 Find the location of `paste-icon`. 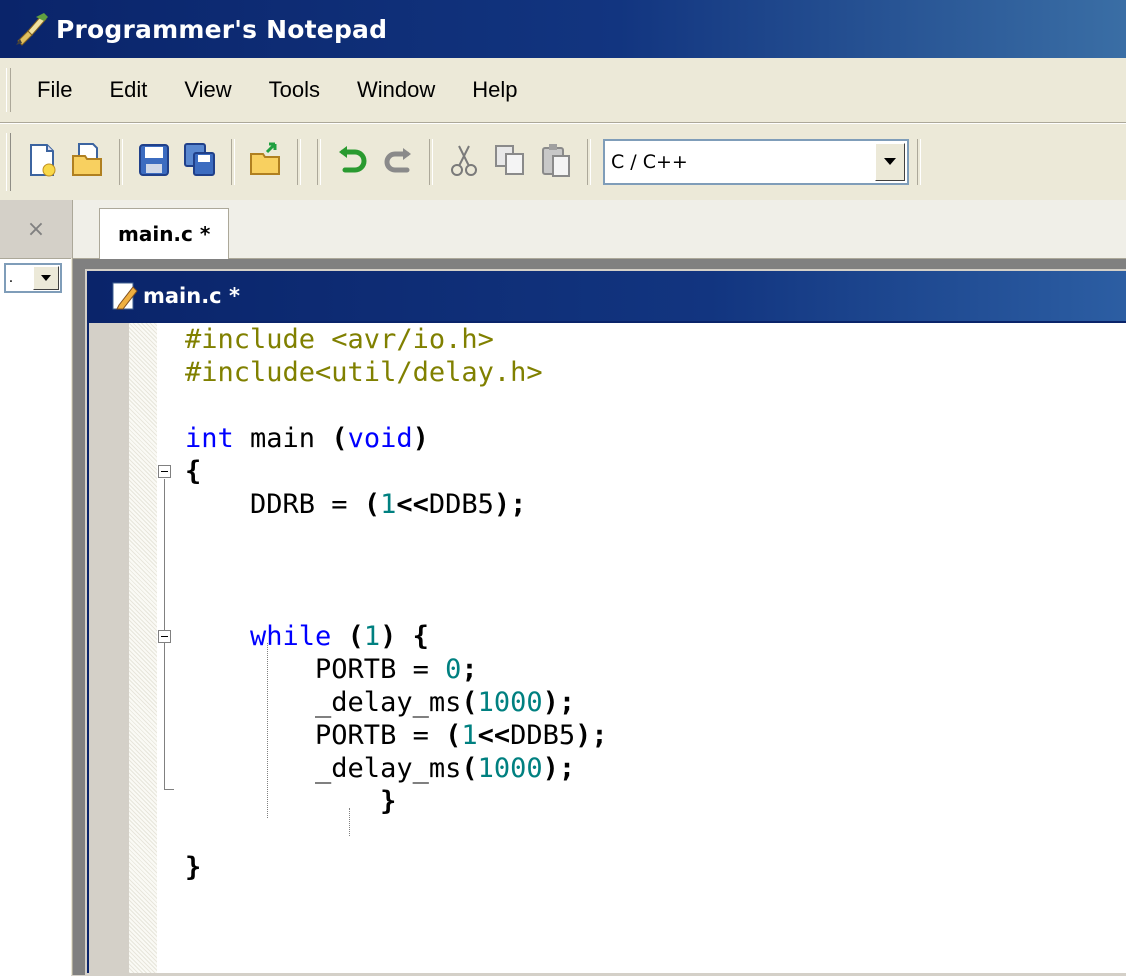

paste-icon is located at coordinates (556, 162).